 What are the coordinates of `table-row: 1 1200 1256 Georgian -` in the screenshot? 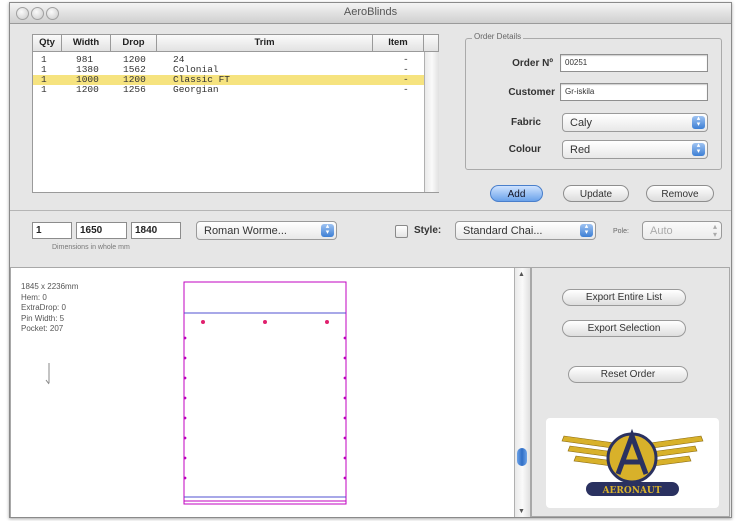 It's located at (235, 90).